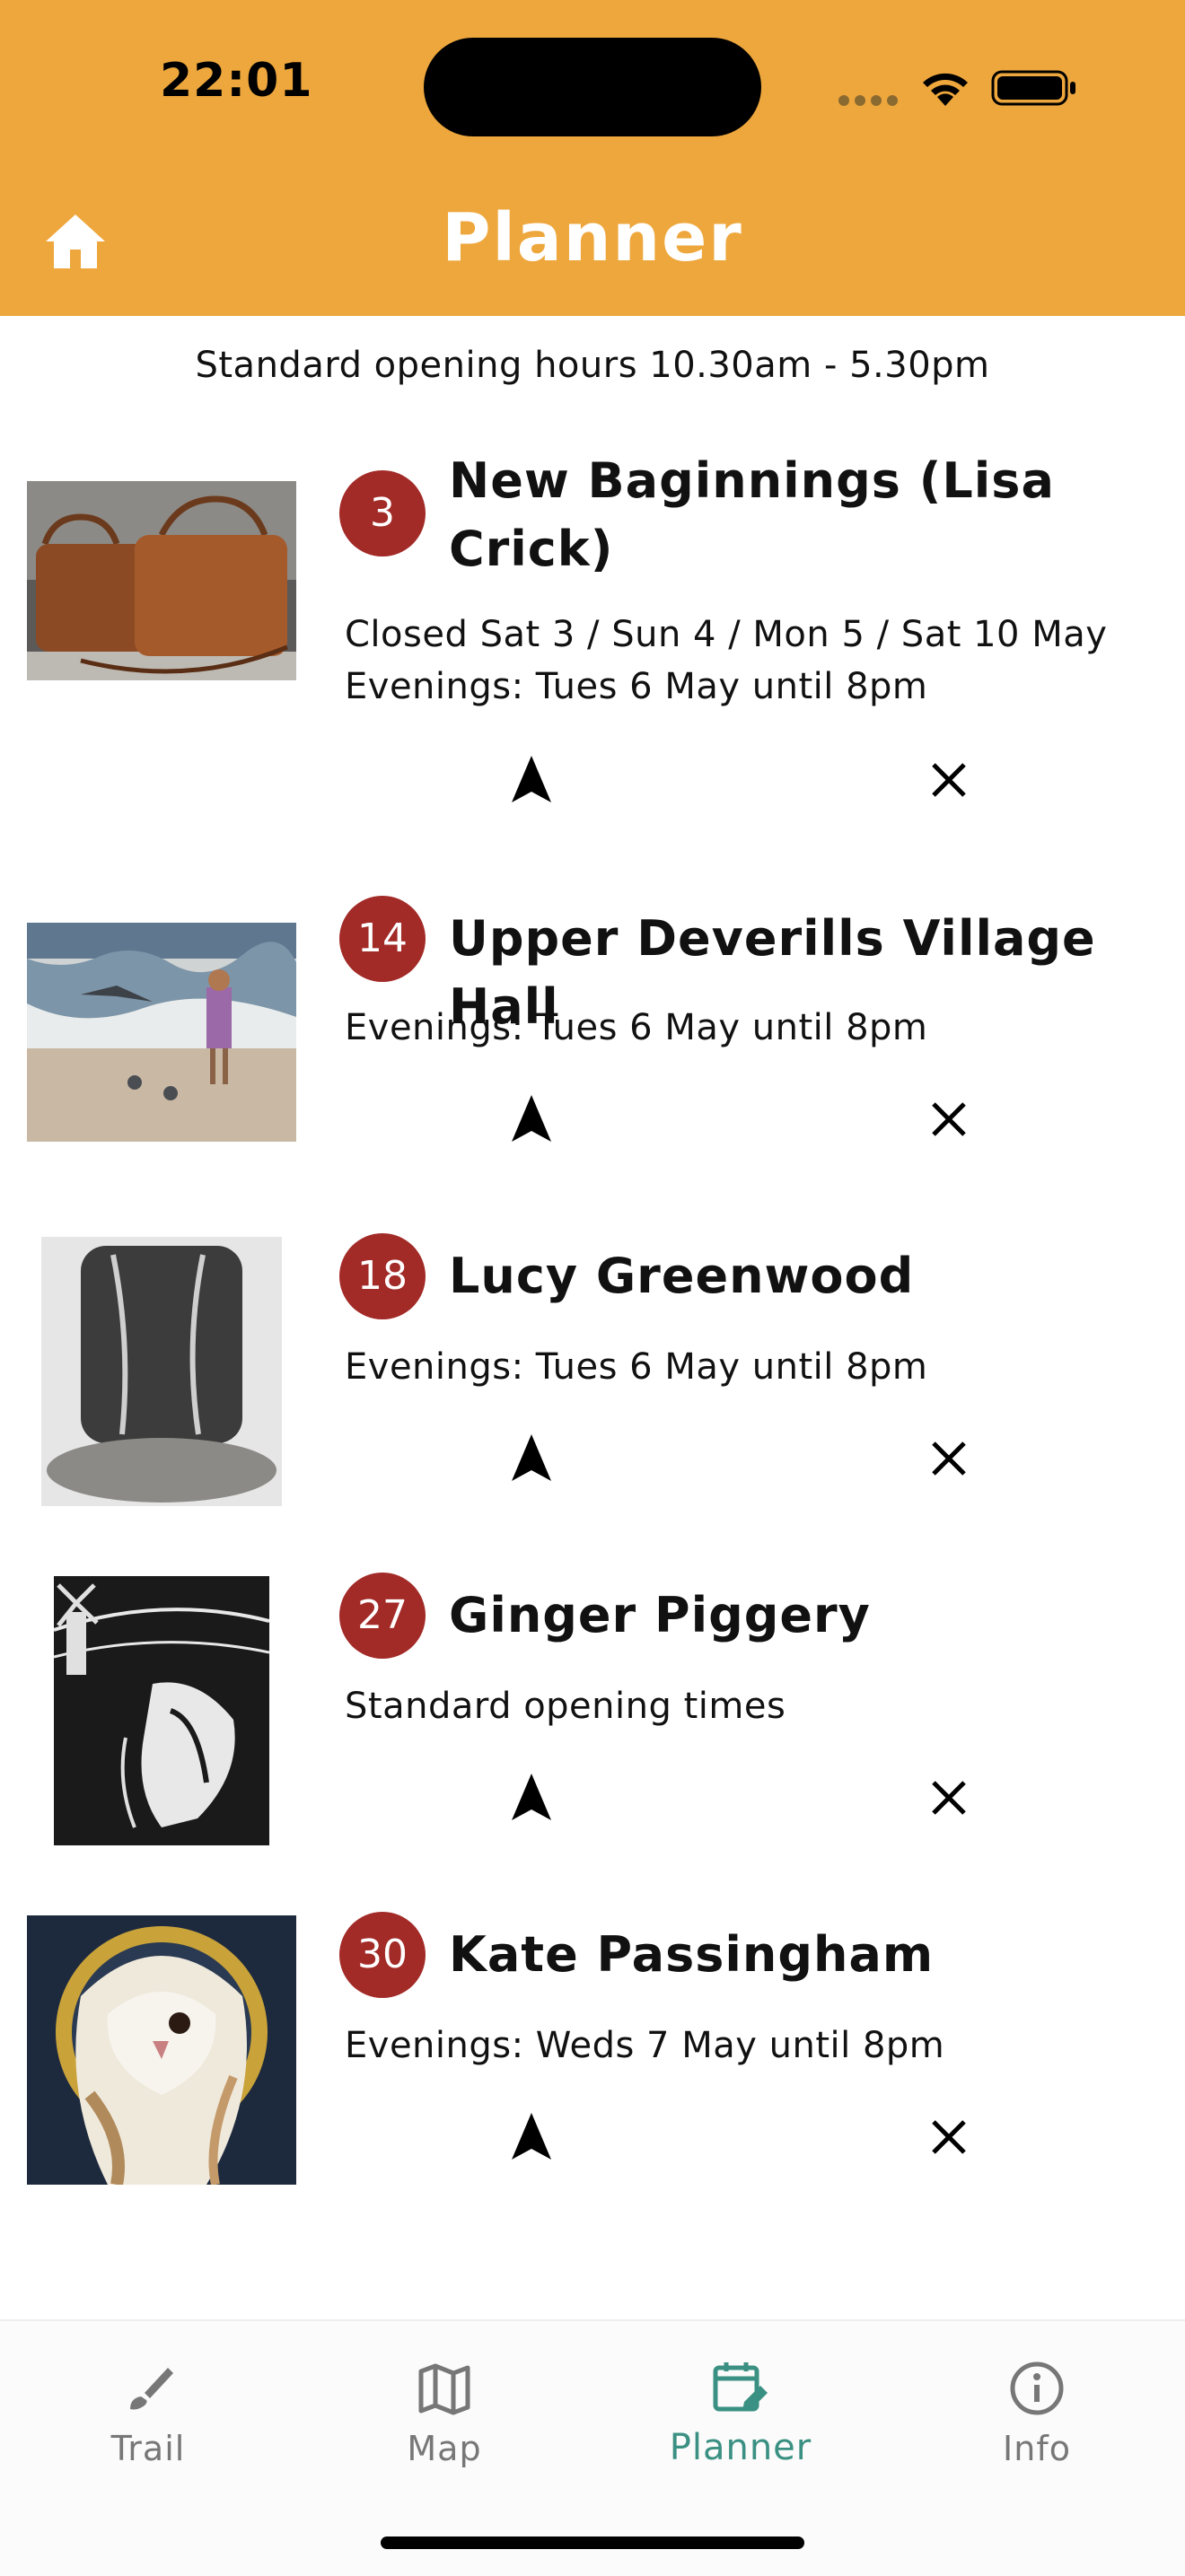 This screenshot has width=1185, height=2576. I want to click on leather-bags-photo, so click(161, 580).